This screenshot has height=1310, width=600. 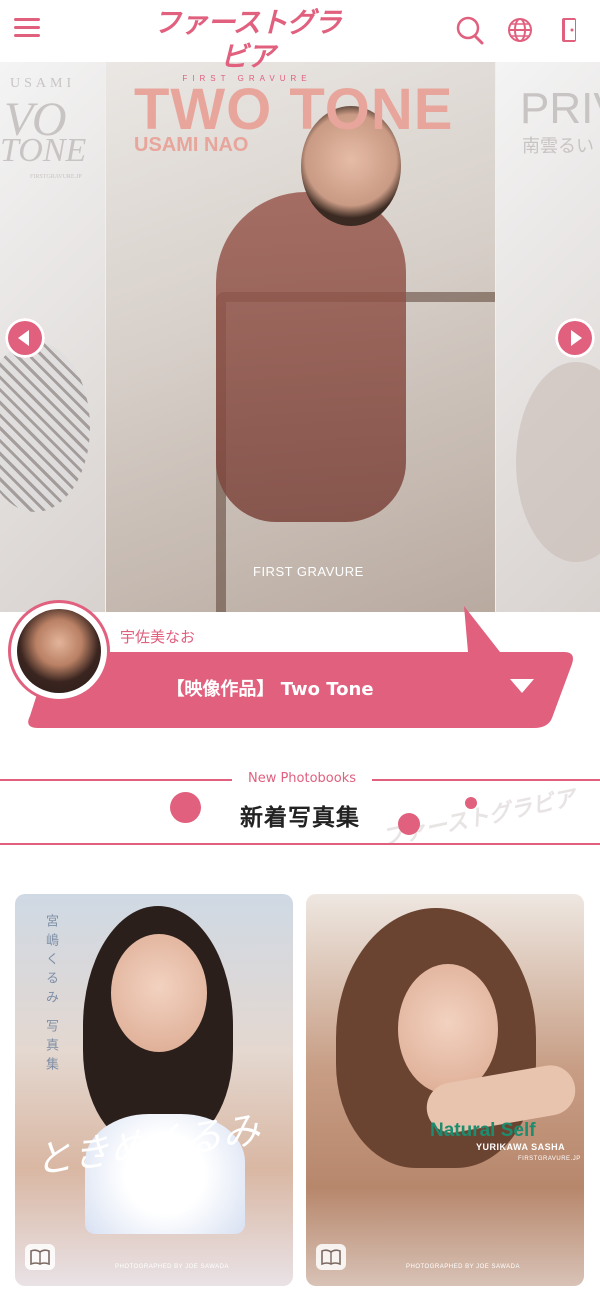 I want to click on chevron-right-icon, so click(x=576, y=338).